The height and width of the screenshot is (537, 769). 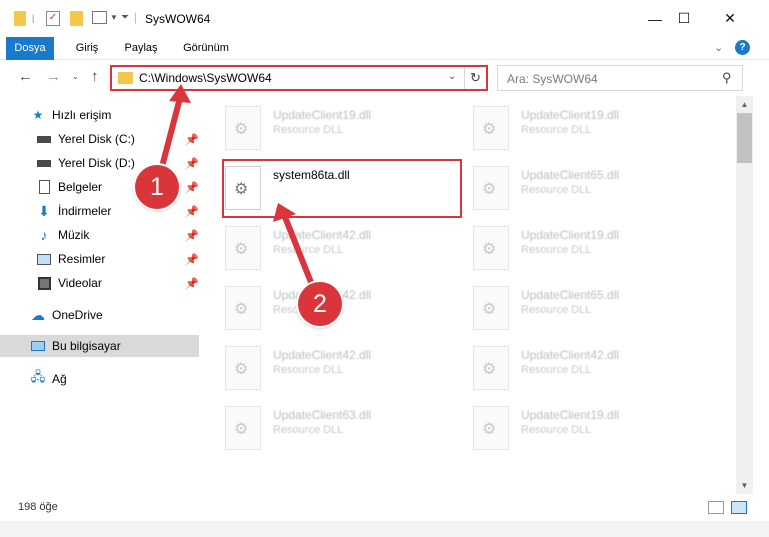 What do you see at coordinates (157, 187) in the screenshot?
I see `callout-badge-1: 1` at bounding box center [157, 187].